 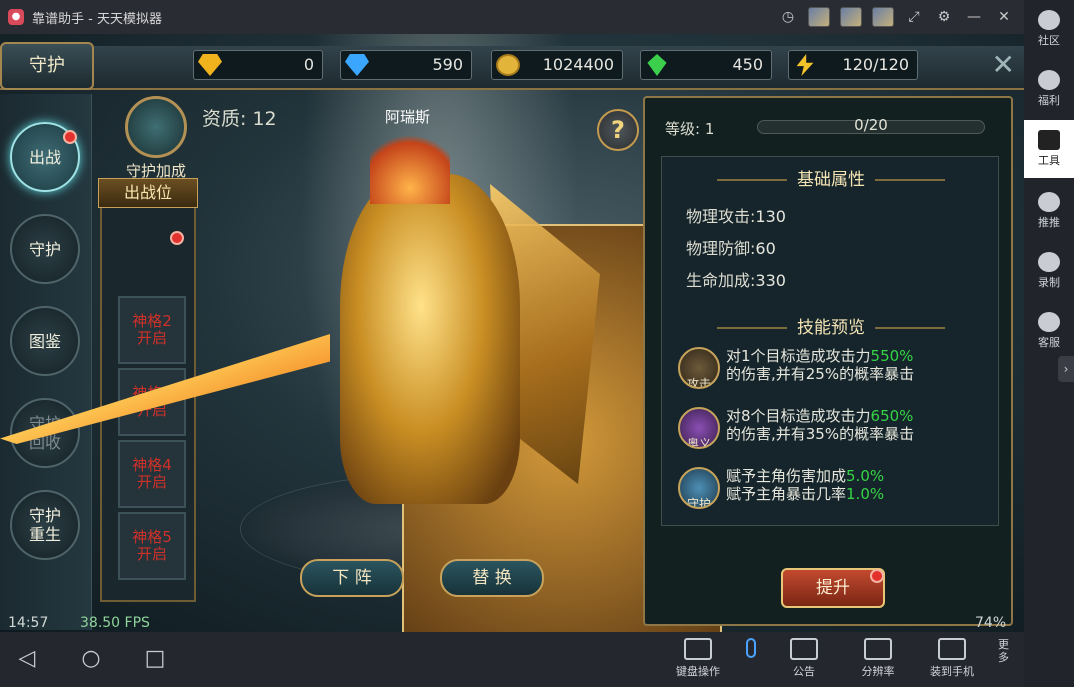 What do you see at coordinates (512, 17) in the screenshot?
I see `emulator-titlebar: ● 靠谱助手 - 天天模拟器 ◷ ⤢ ⚙ — ✕` at bounding box center [512, 17].